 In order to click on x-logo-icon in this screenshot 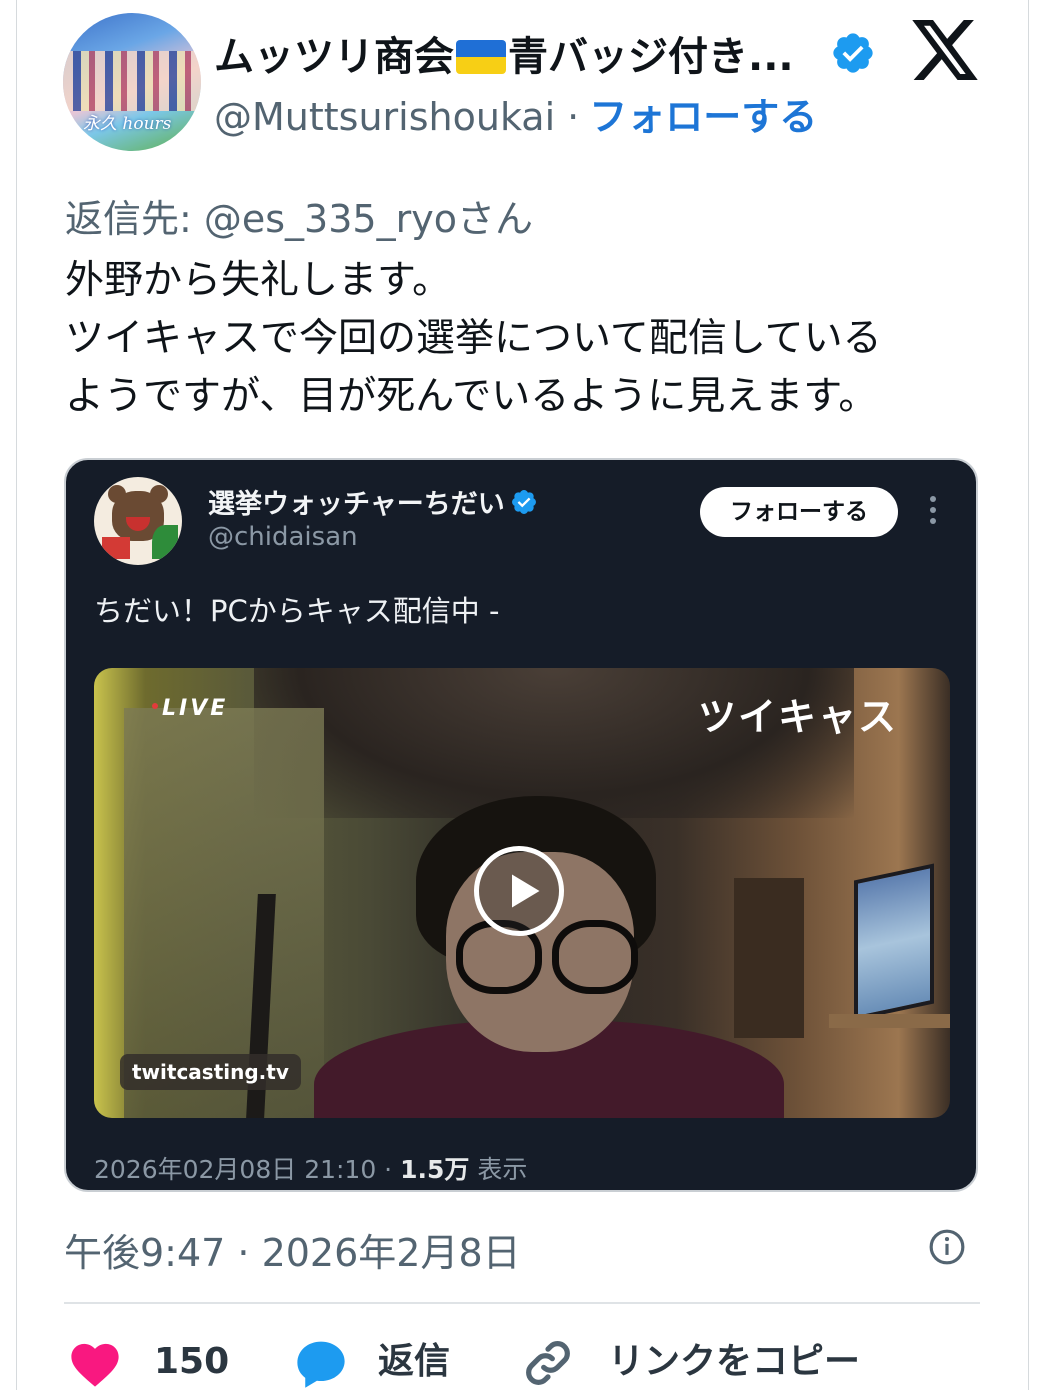, I will do `click(945, 50)`.